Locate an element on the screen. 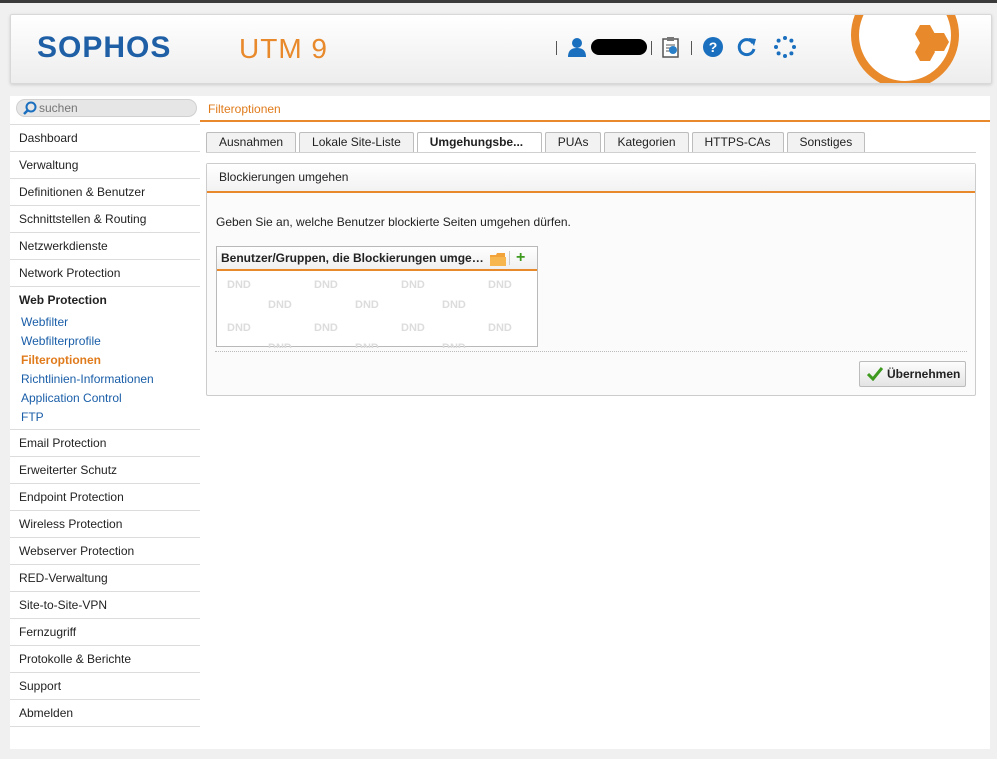 This screenshot has width=997, height=759. spinner-icon is located at coordinates (785, 47).